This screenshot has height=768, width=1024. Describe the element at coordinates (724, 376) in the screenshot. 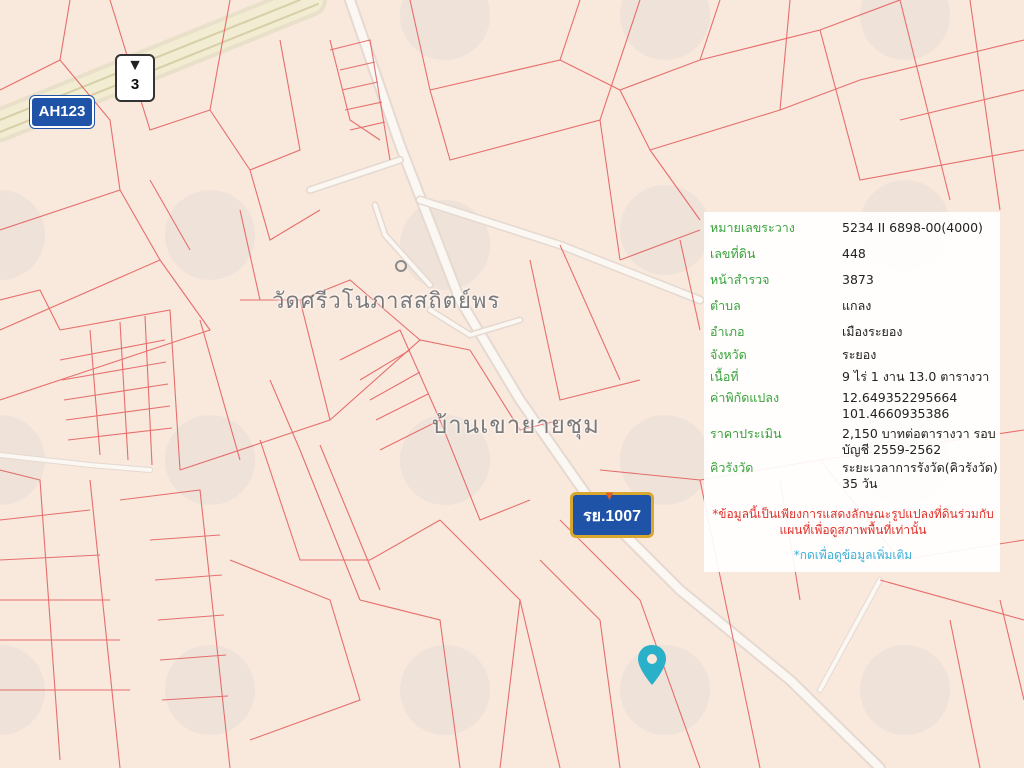

I see `info-label: เนื้อที่` at that location.